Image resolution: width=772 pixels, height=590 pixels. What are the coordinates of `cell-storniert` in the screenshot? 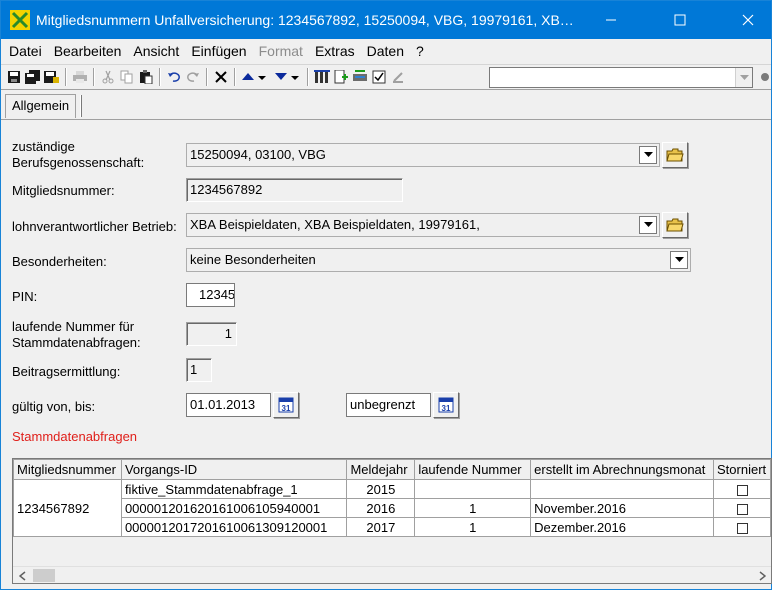 It's located at (742, 508).